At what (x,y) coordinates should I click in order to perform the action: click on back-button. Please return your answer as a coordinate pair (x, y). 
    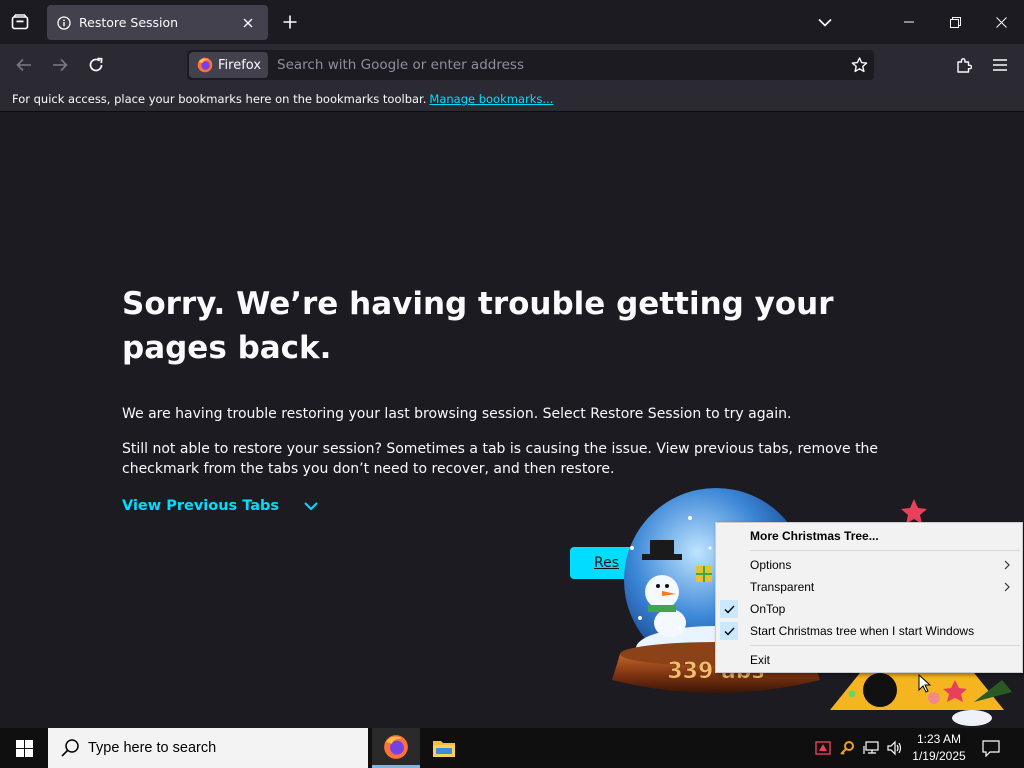
    Looking at the image, I should click on (24, 65).